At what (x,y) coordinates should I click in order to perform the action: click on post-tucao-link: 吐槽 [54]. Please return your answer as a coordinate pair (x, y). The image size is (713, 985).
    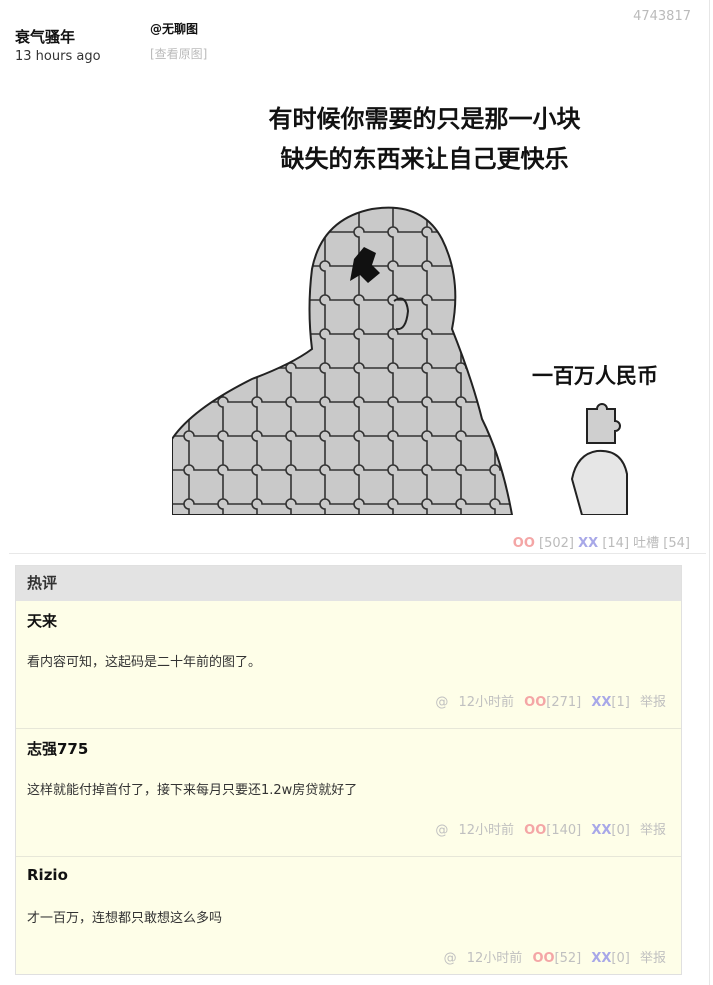
    Looking at the image, I should click on (661, 543).